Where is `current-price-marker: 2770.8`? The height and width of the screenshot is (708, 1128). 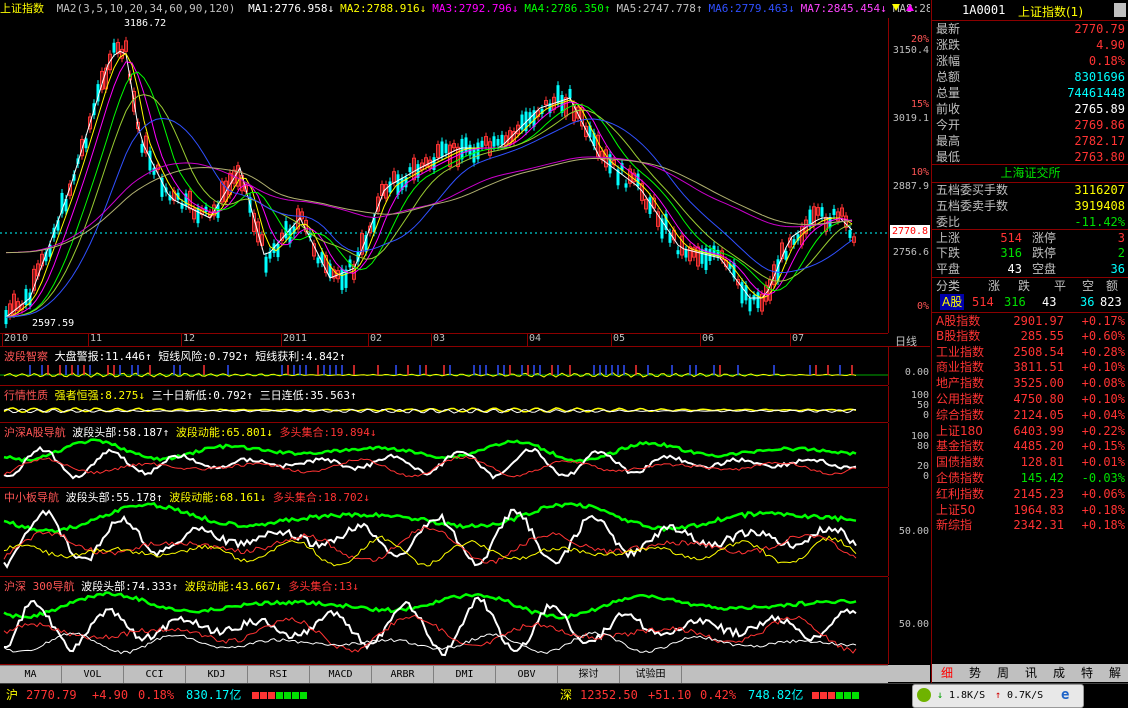
current-price-marker: 2770.8 is located at coordinates (910, 231).